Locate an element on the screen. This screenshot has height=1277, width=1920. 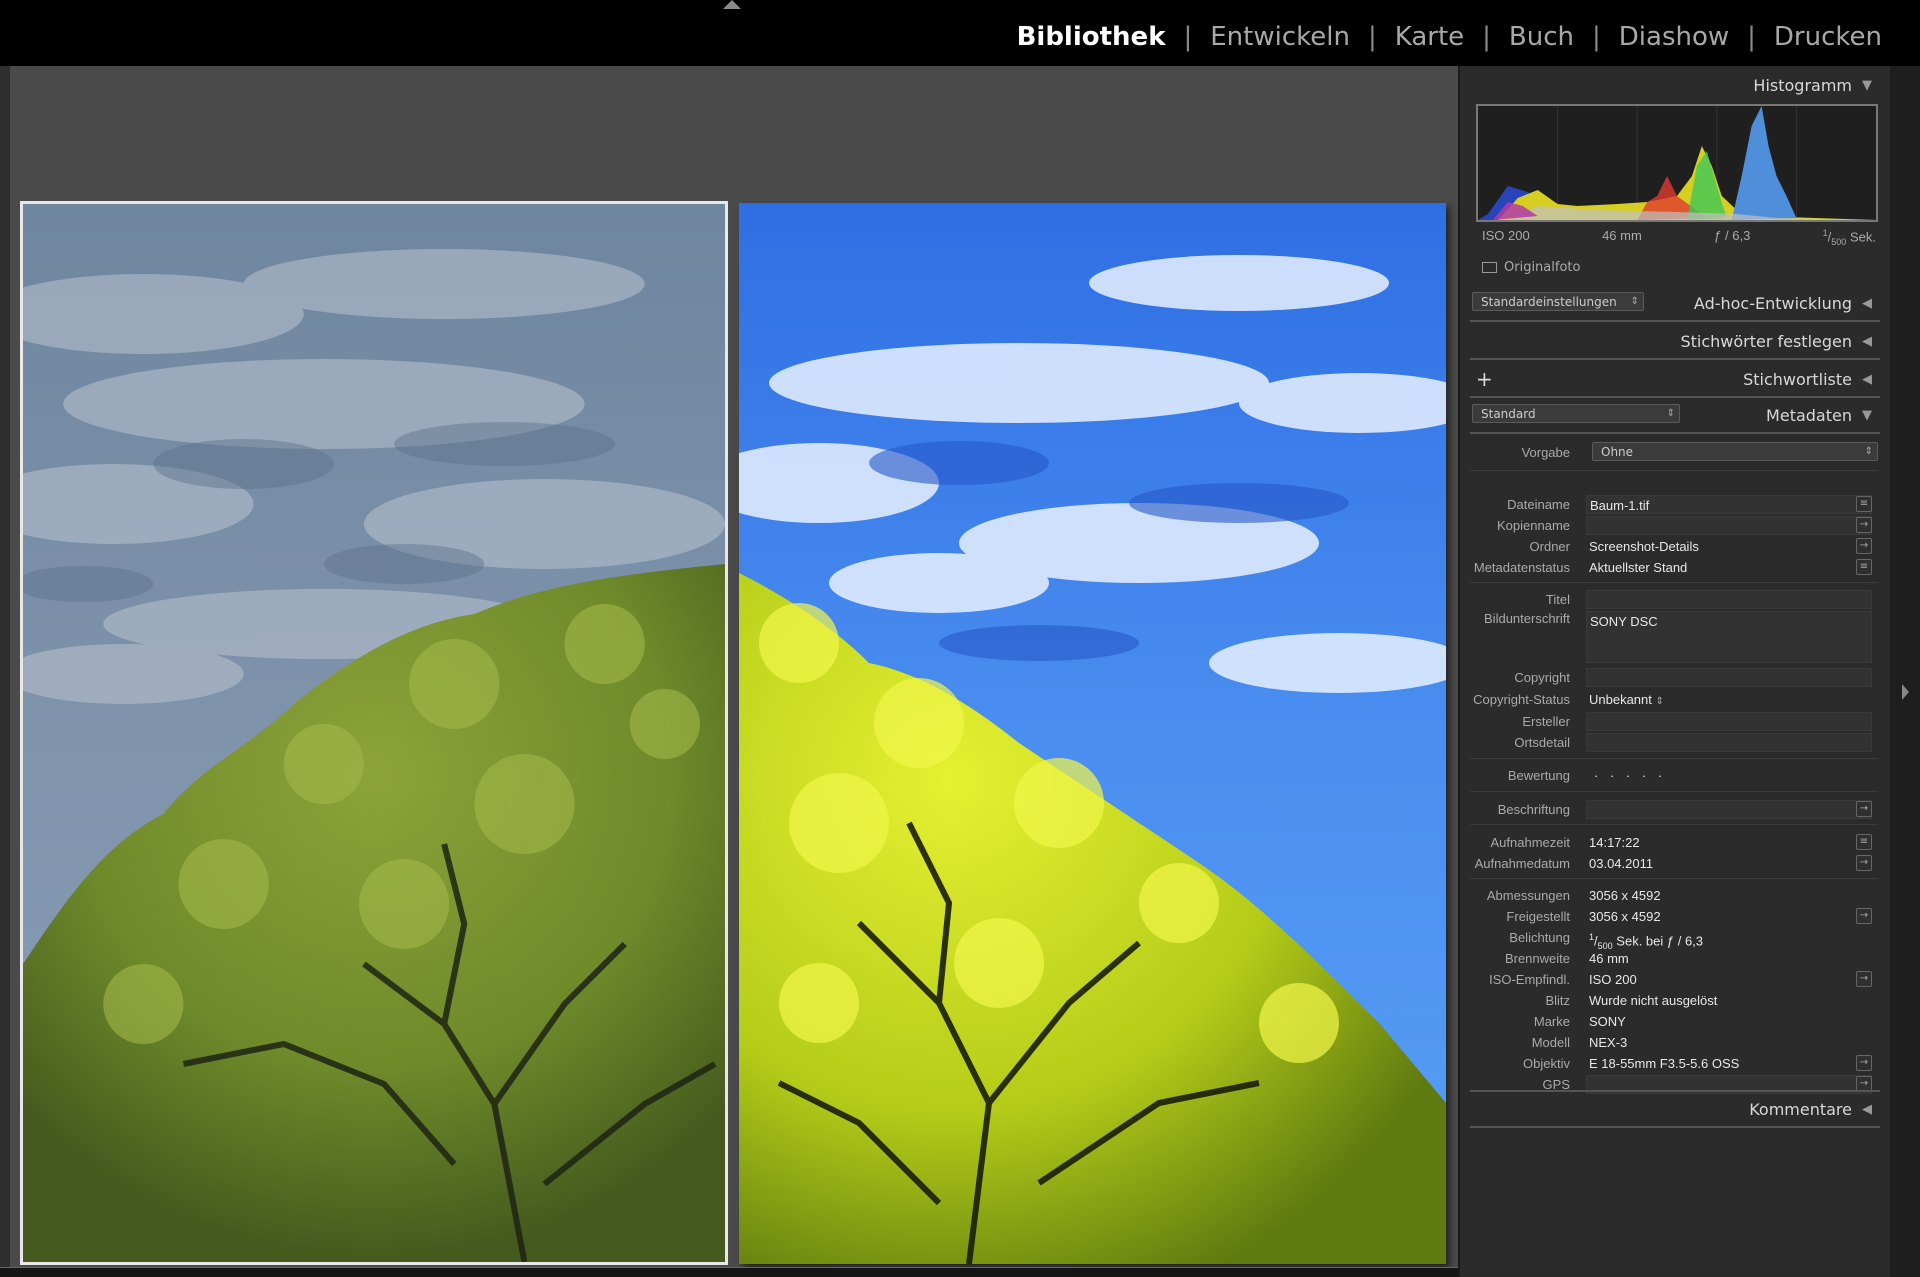
module-entwickeln: Entwickeln is located at coordinates (1280, 37).